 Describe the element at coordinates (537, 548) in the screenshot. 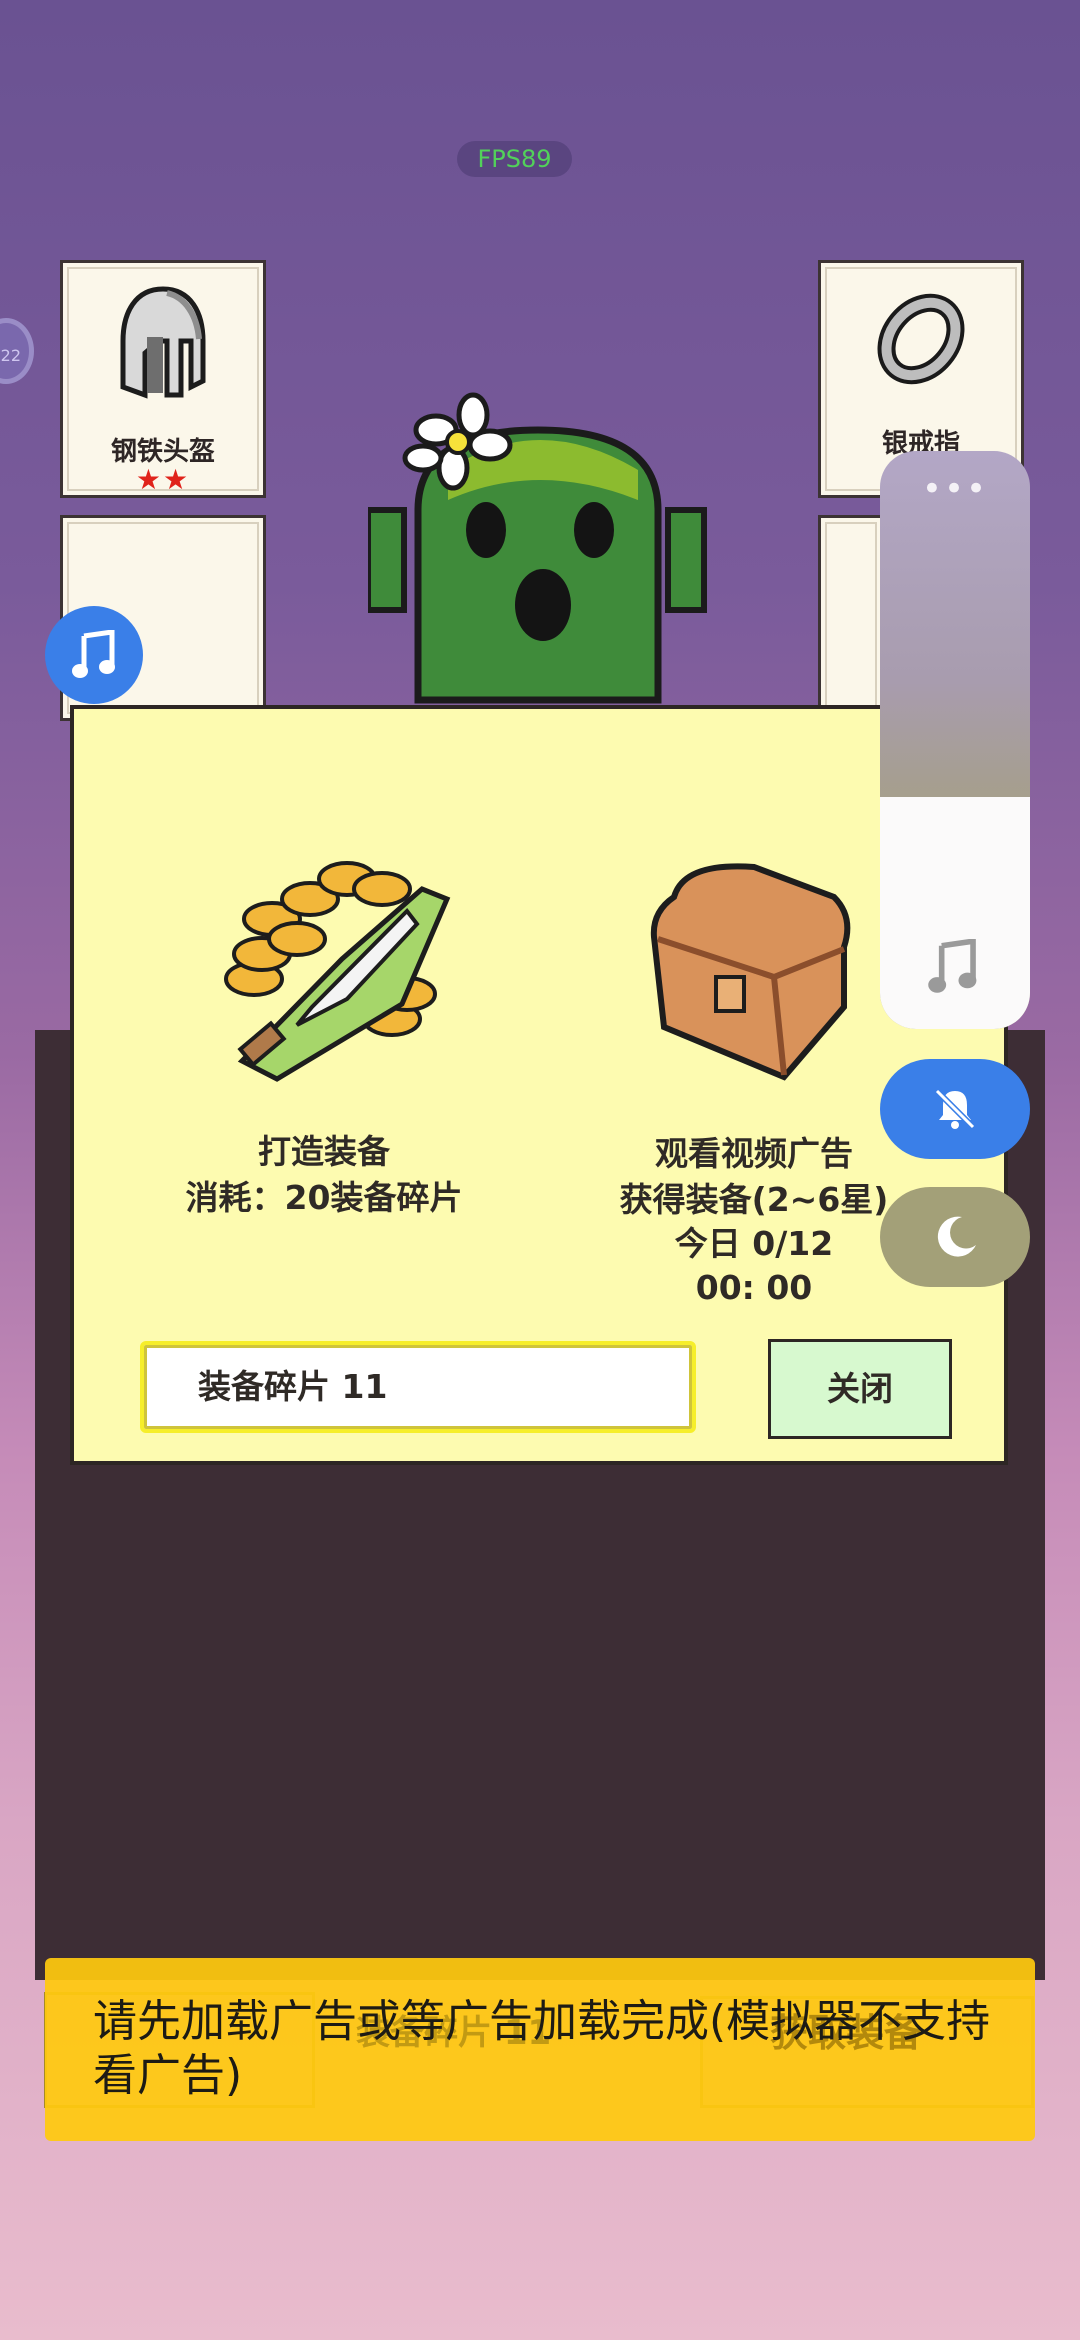

I see `cactus-monster-icon` at that location.